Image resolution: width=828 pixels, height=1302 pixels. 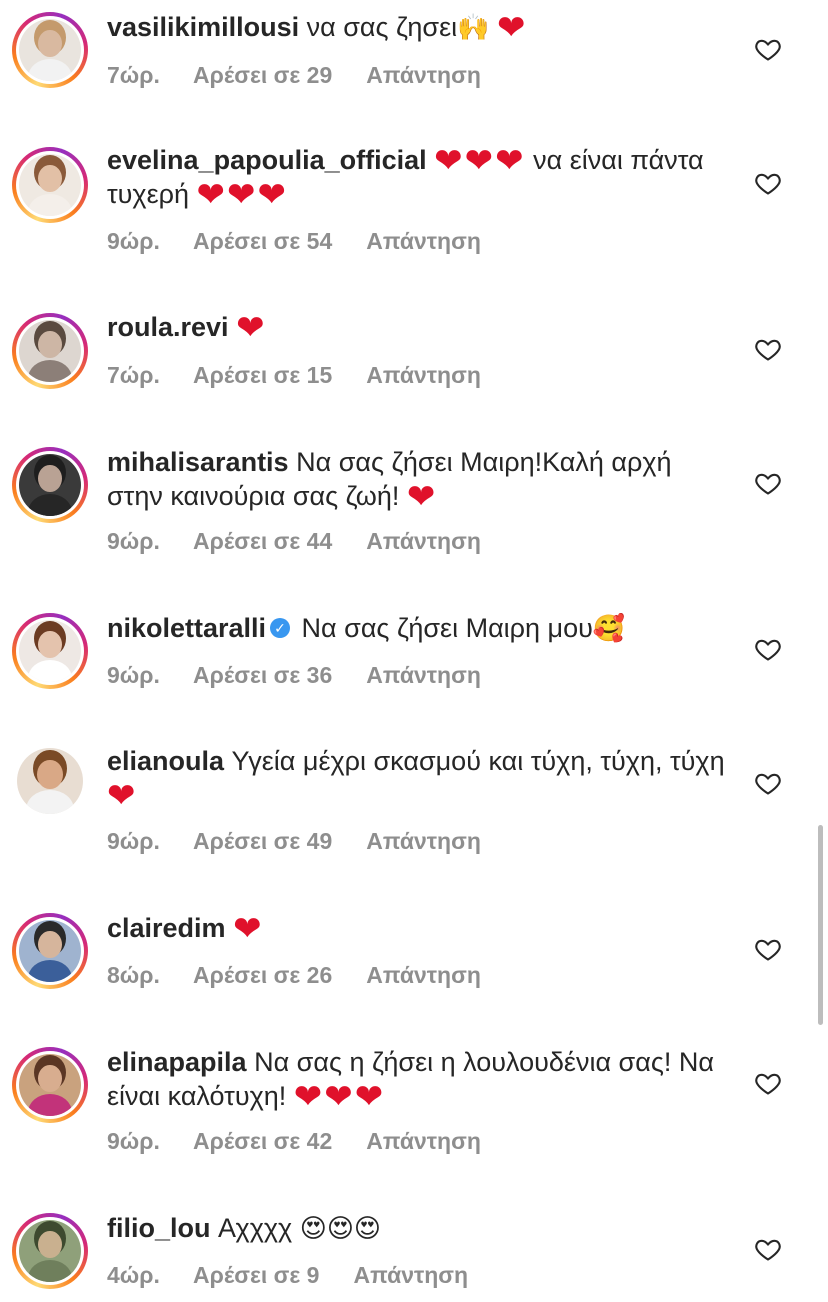 What do you see at coordinates (417, 929) in the screenshot?
I see `comment-text: clairedim ❤` at bounding box center [417, 929].